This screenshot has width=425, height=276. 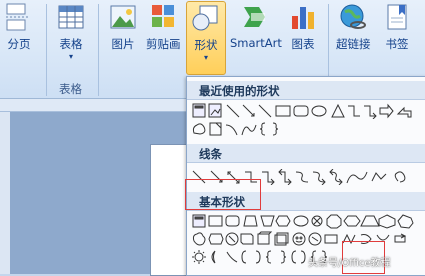 What do you see at coordinates (19, 17) in the screenshot?
I see `page-break-icon` at bounding box center [19, 17].